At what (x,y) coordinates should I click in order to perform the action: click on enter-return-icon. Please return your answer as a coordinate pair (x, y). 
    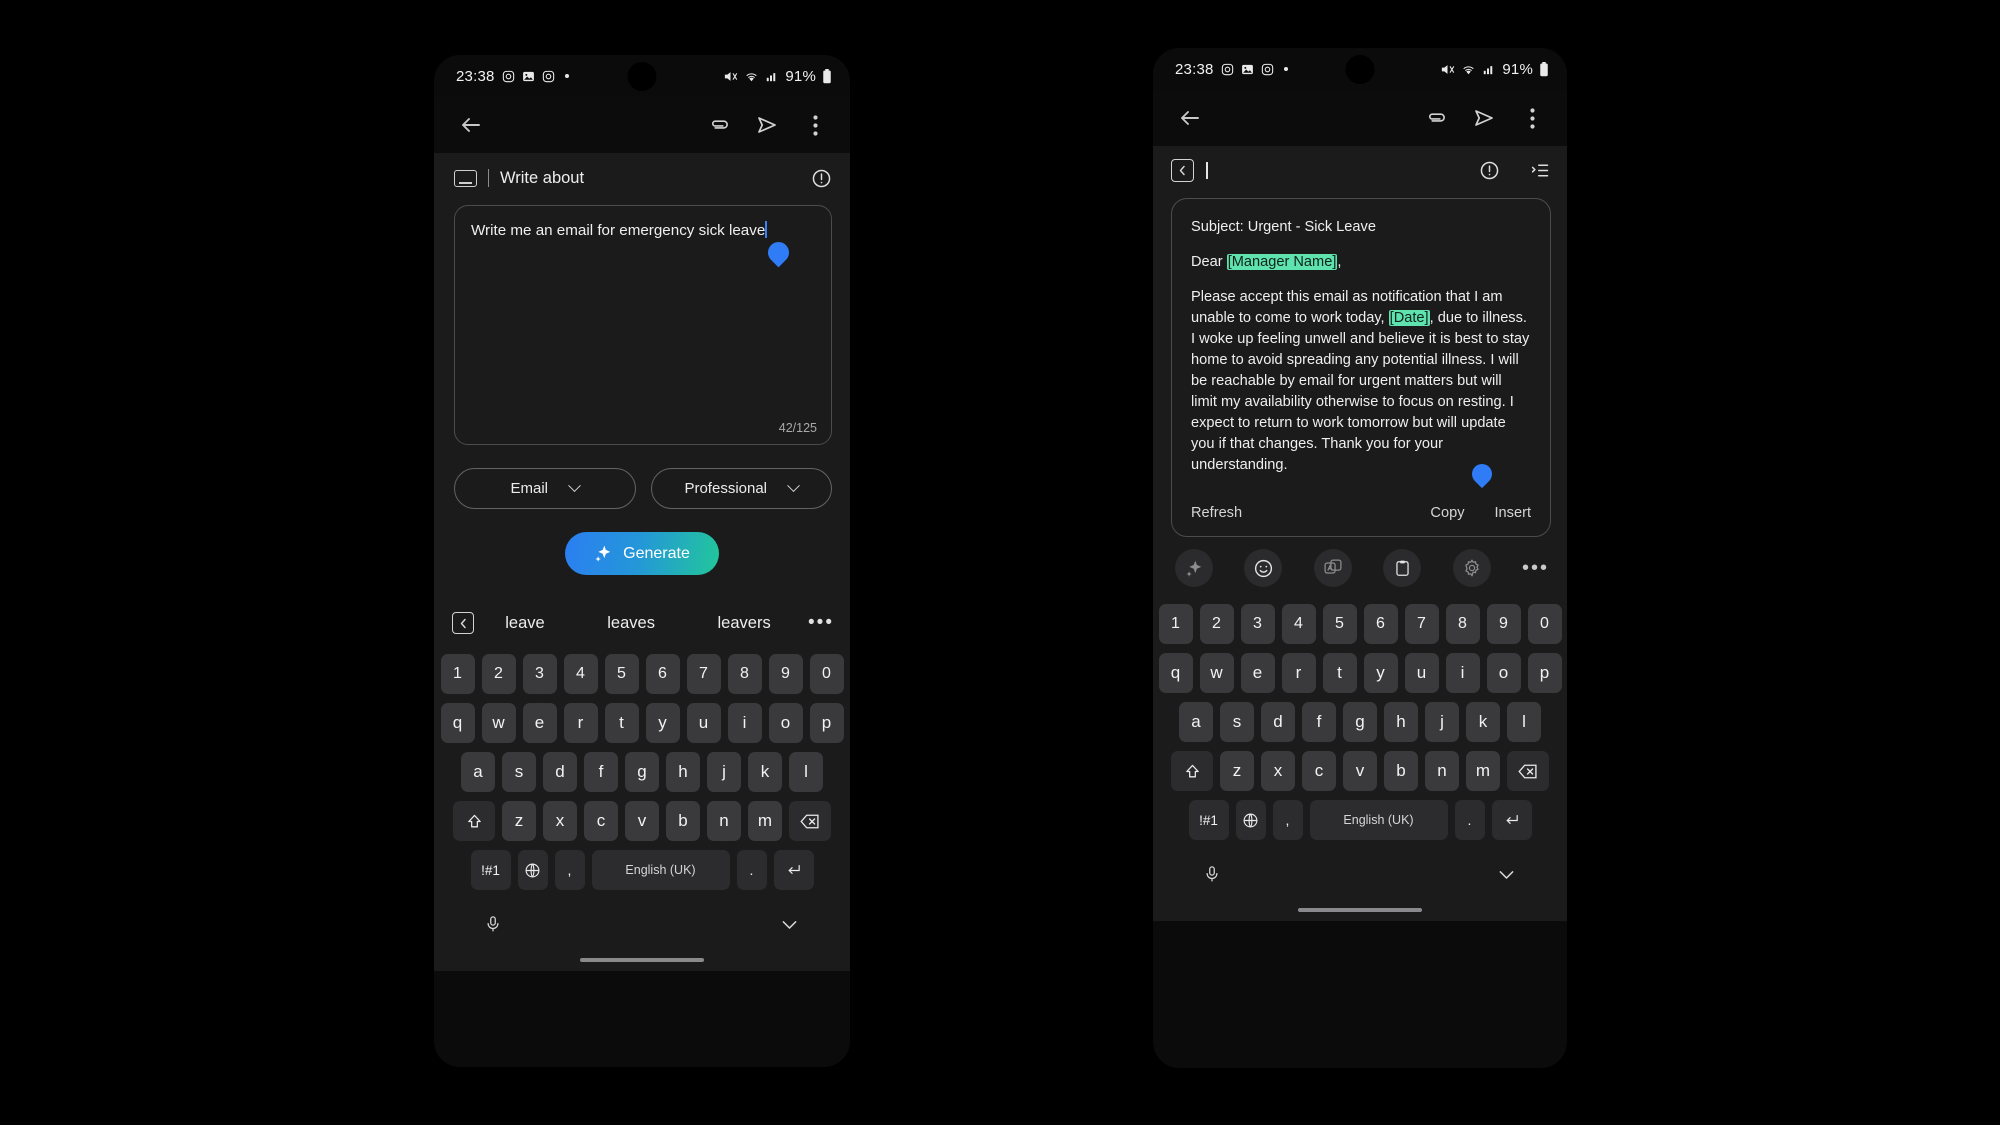
    Looking at the image, I should click on (793, 870).